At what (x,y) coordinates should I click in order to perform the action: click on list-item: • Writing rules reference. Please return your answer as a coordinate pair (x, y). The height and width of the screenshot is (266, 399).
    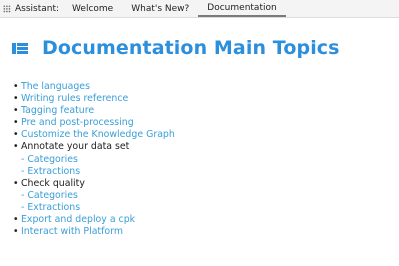
    Looking at the image, I should click on (71, 99).